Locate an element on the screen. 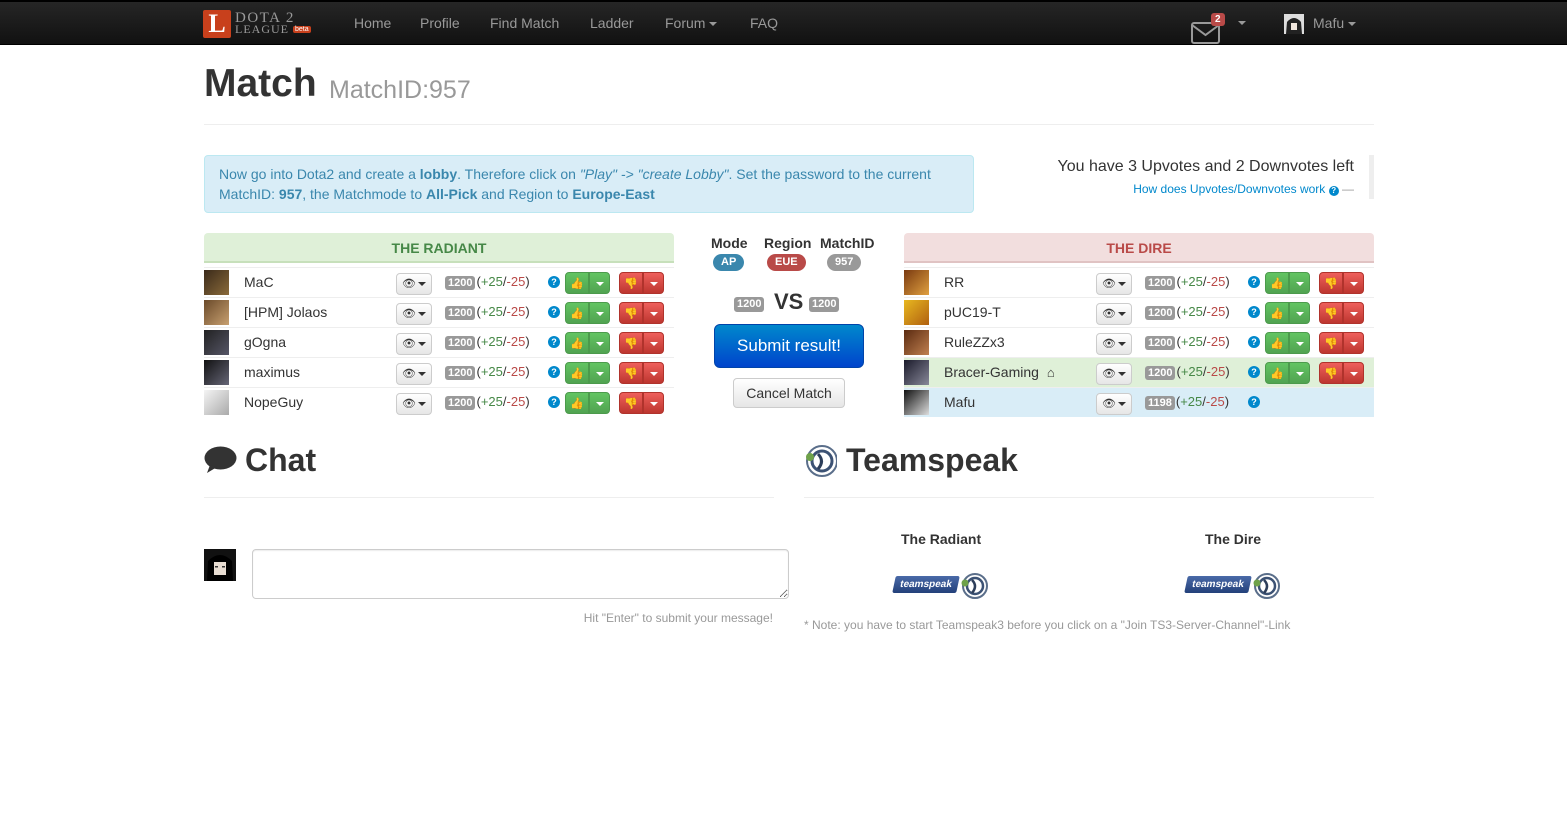 The height and width of the screenshot is (823, 1567). votes-help-link: How does Upvotes/Downvotes work is located at coordinates (1229, 189).